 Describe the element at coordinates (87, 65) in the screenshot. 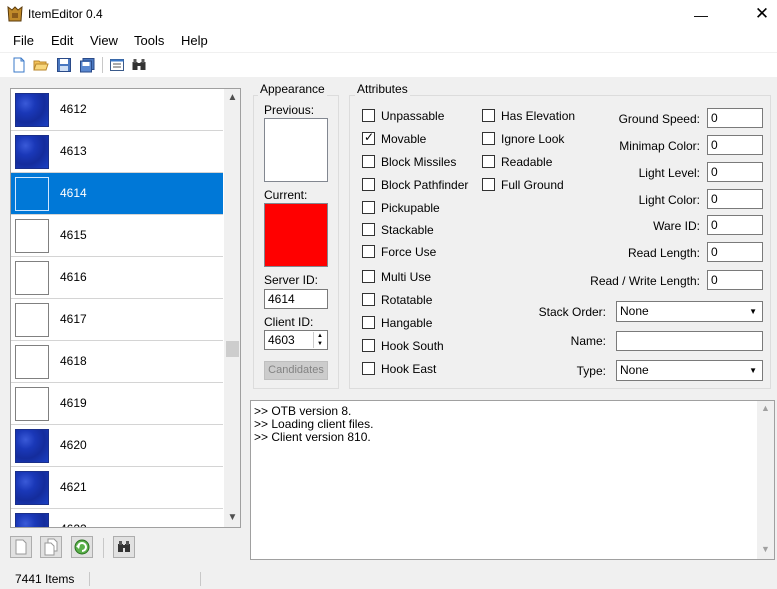

I see `save-as-icon` at that location.